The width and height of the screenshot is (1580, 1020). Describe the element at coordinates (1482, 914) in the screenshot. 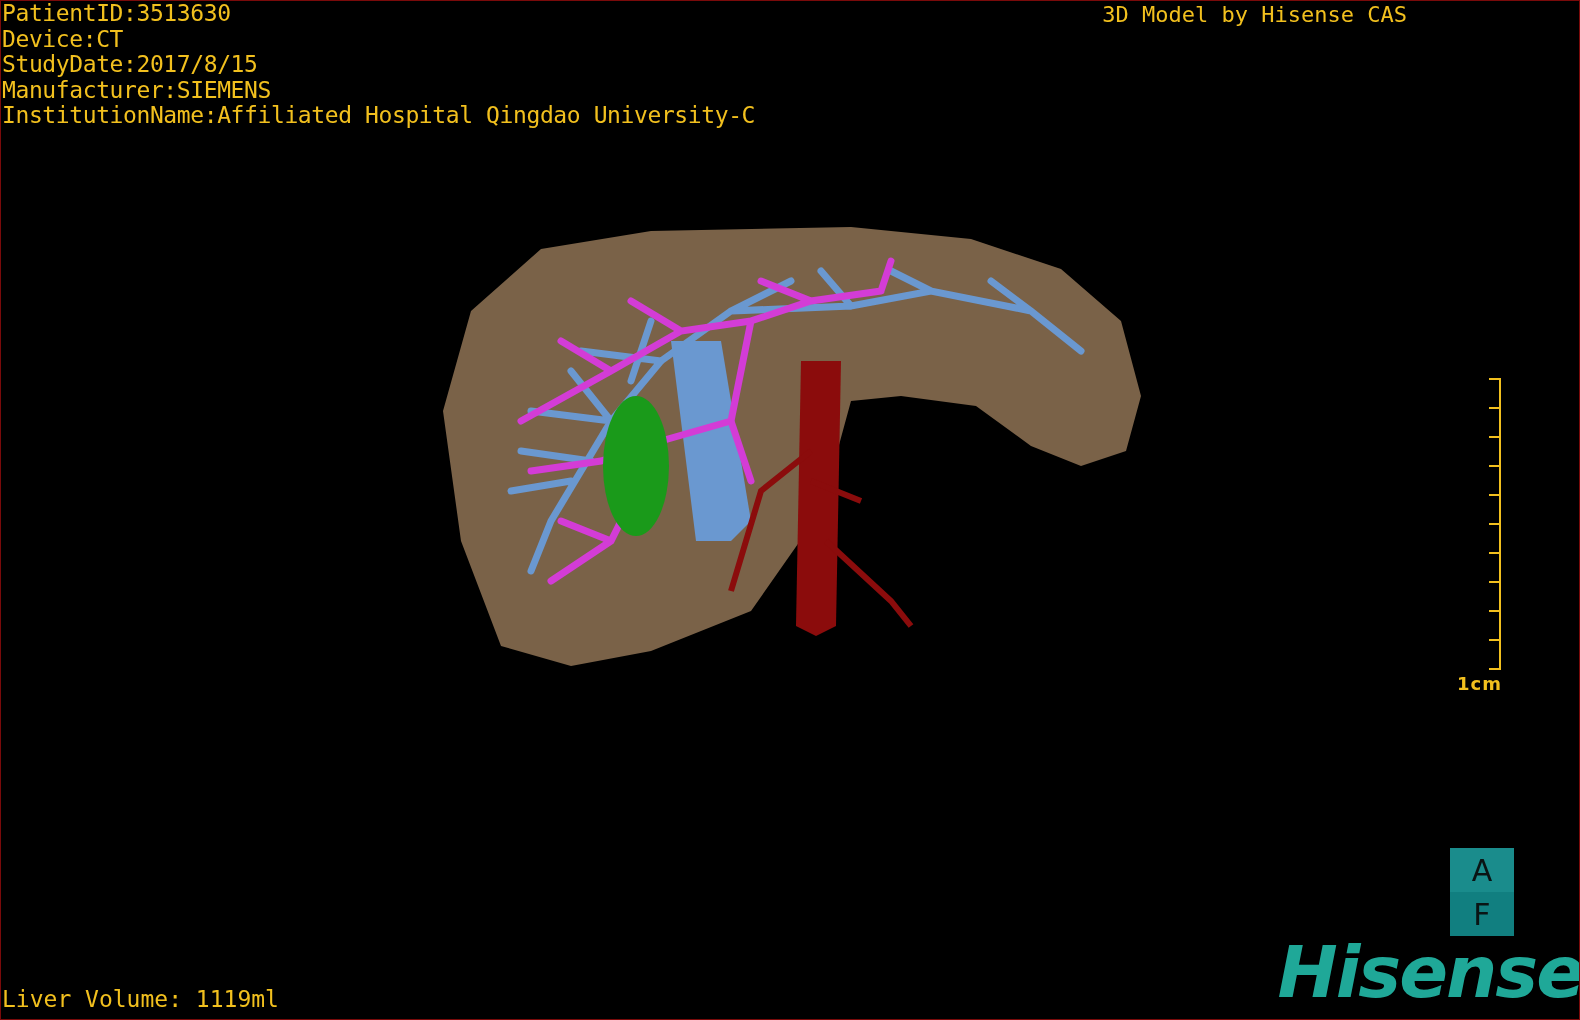

I see `orientation-face: F` at that location.